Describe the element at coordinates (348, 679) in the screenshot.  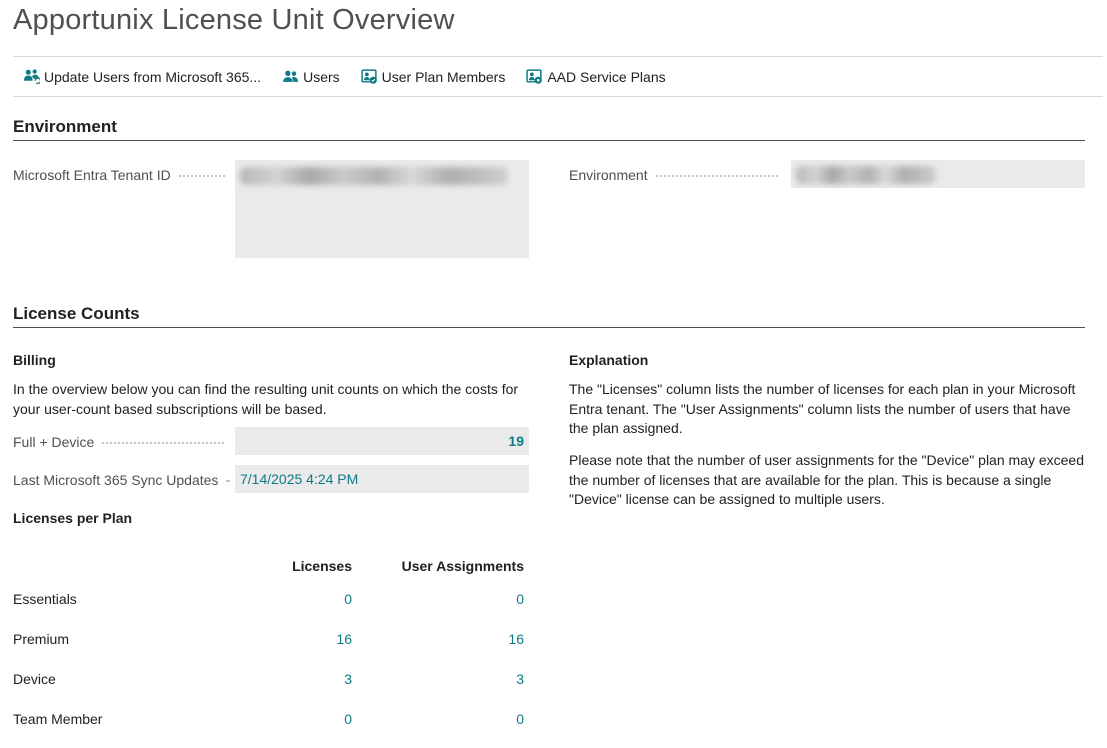
I see `licenses-count: 3` at that location.